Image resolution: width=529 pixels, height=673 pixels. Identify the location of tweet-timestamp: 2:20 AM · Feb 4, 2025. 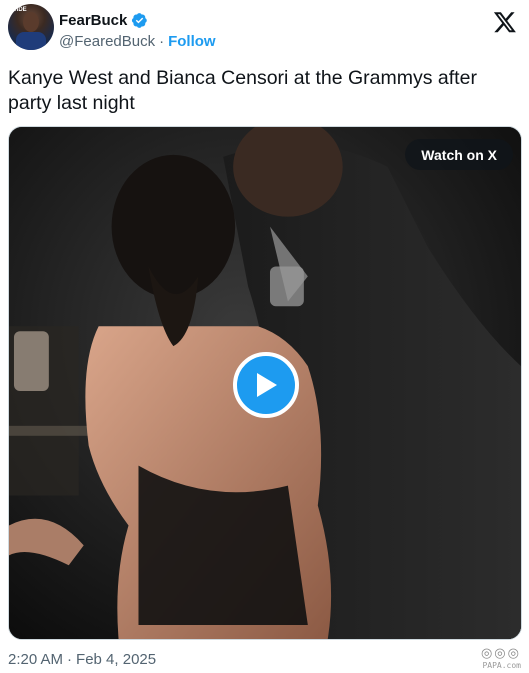
(82, 659).